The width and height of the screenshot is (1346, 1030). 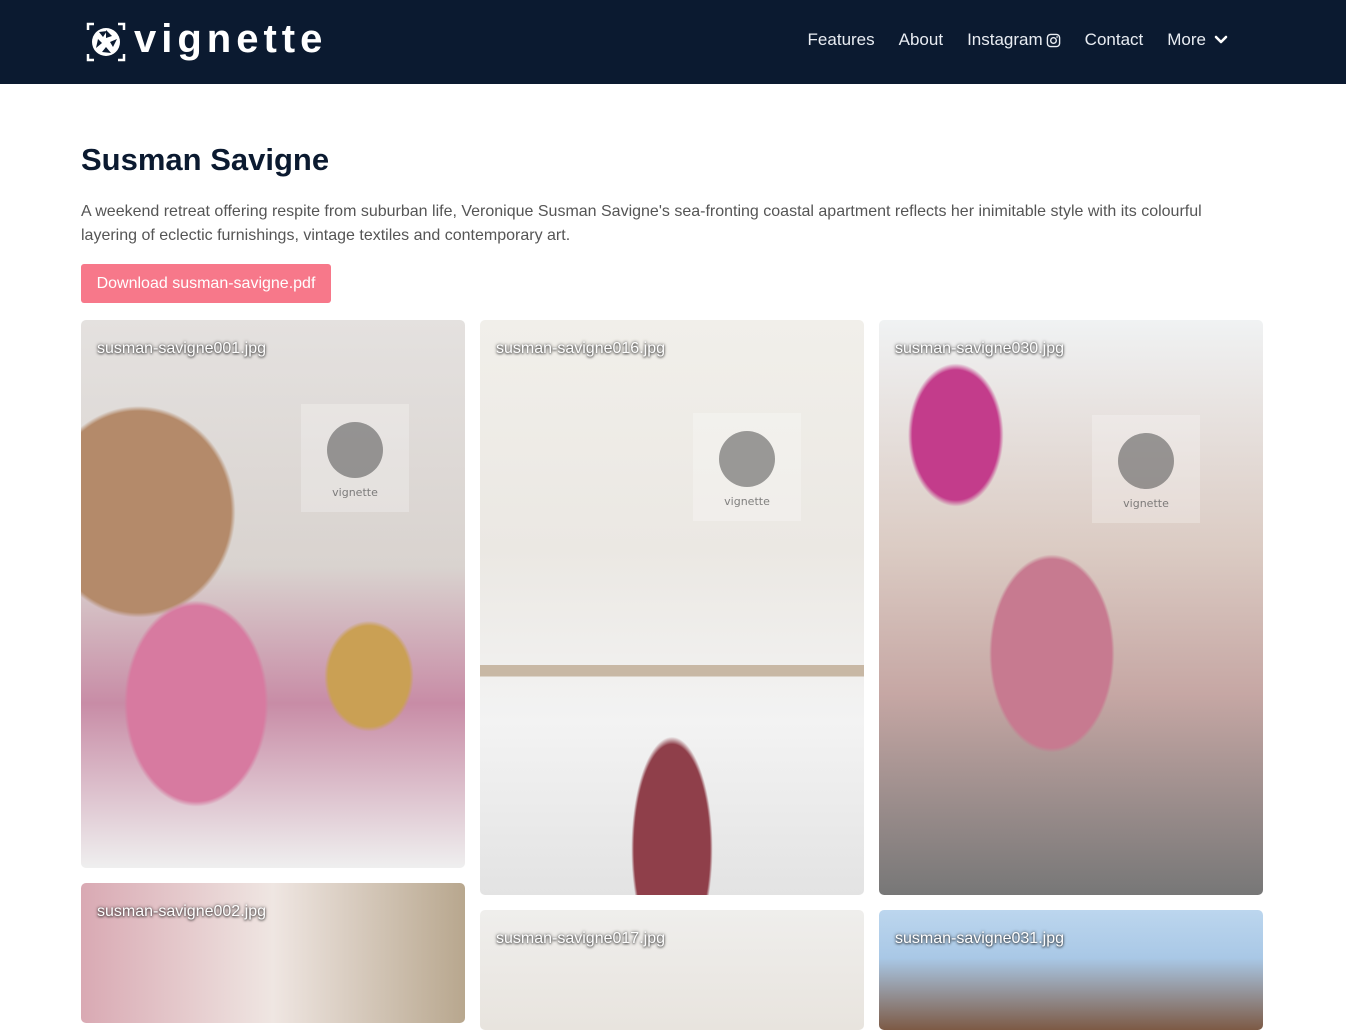 I want to click on nav-contact: Contact, so click(x=1114, y=40).